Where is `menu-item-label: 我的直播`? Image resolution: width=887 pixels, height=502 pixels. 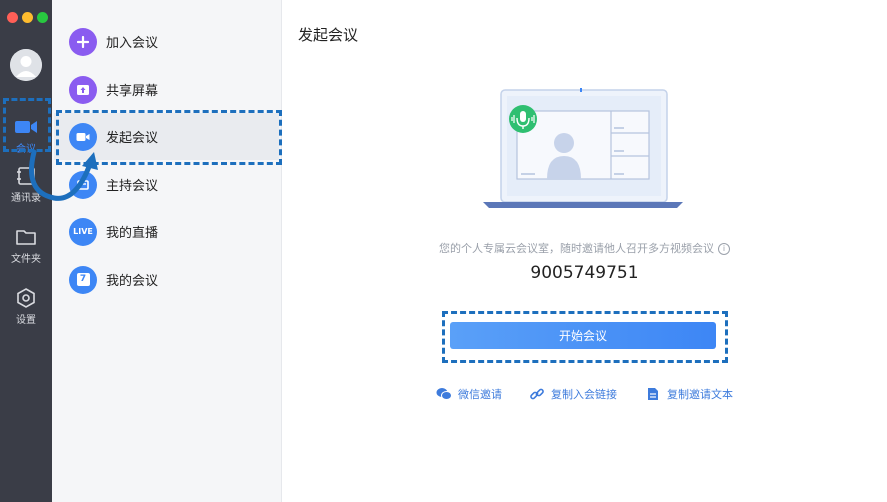
menu-item-label: 我的直播 is located at coordinates (132, 233).